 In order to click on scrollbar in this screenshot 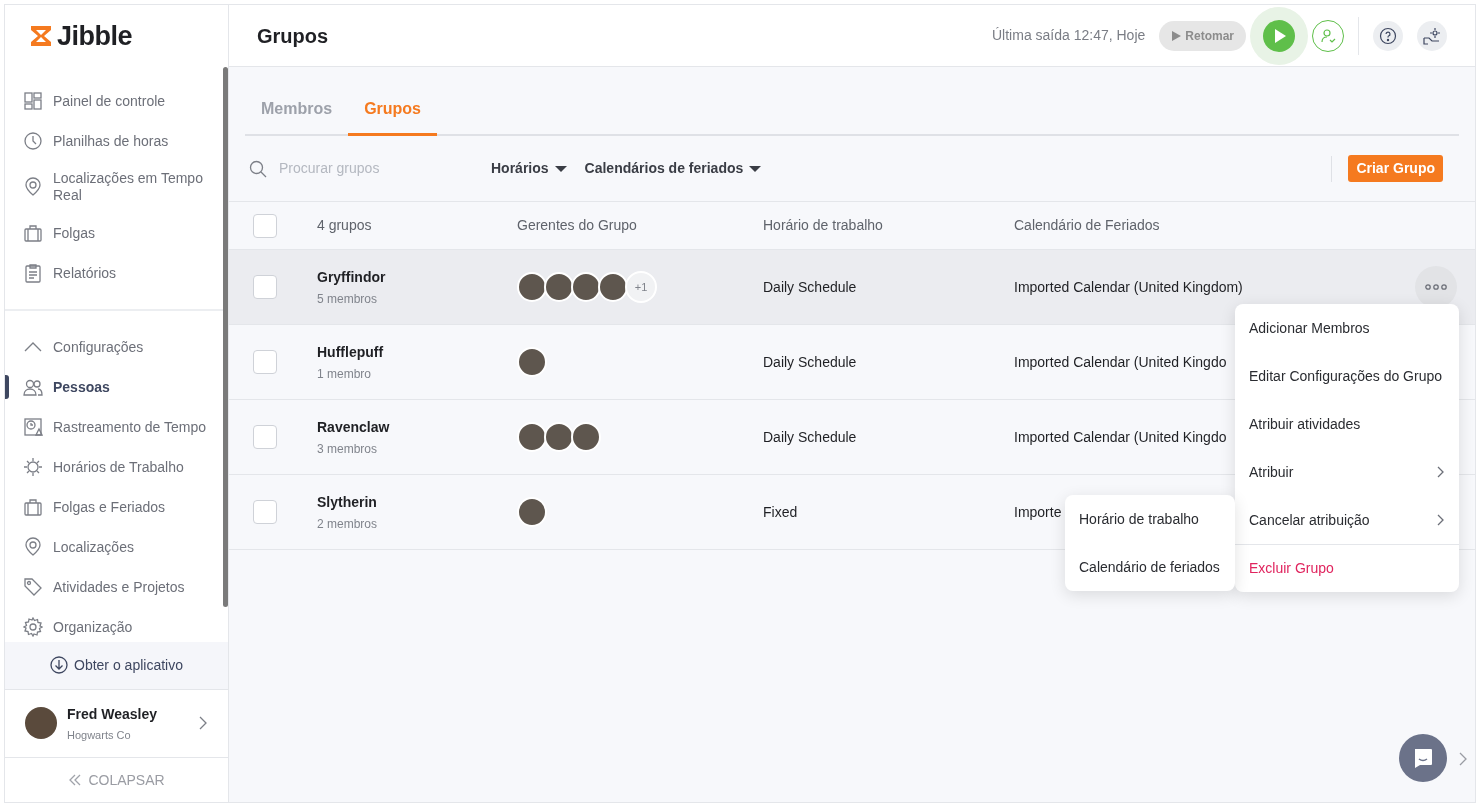, I will do `click(225, 337)`.